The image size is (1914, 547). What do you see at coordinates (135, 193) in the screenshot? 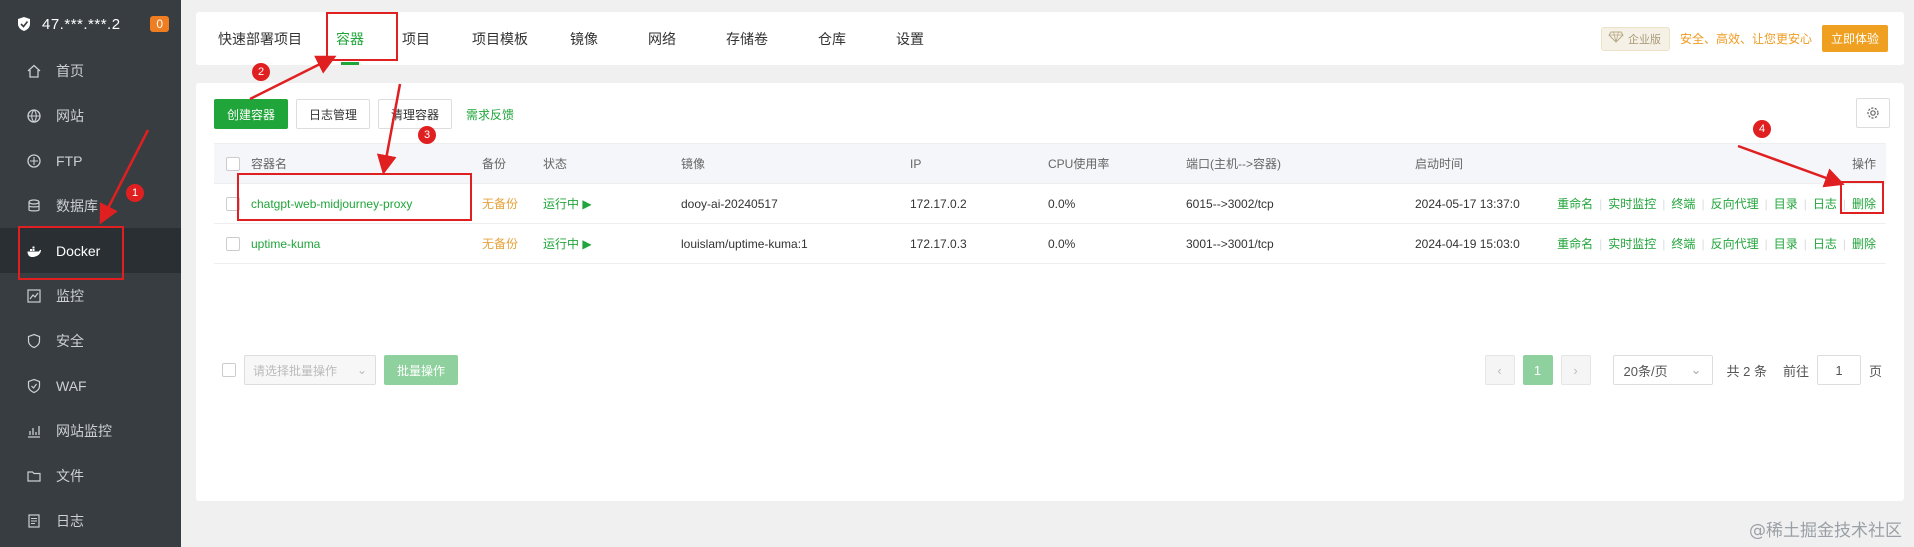
I see `annotation-marker-1: 1` at bounding box center [135, 193].